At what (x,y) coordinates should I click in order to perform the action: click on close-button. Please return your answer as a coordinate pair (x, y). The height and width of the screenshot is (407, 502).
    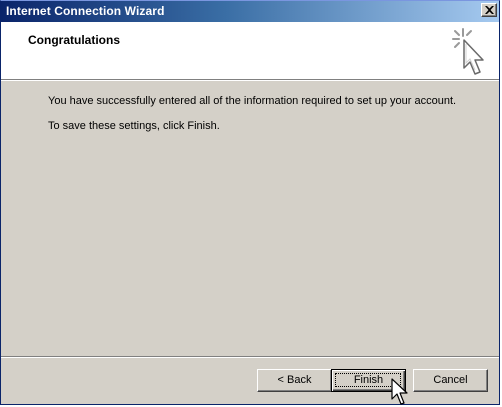
    Looking at the image, I should click on (489, 10).